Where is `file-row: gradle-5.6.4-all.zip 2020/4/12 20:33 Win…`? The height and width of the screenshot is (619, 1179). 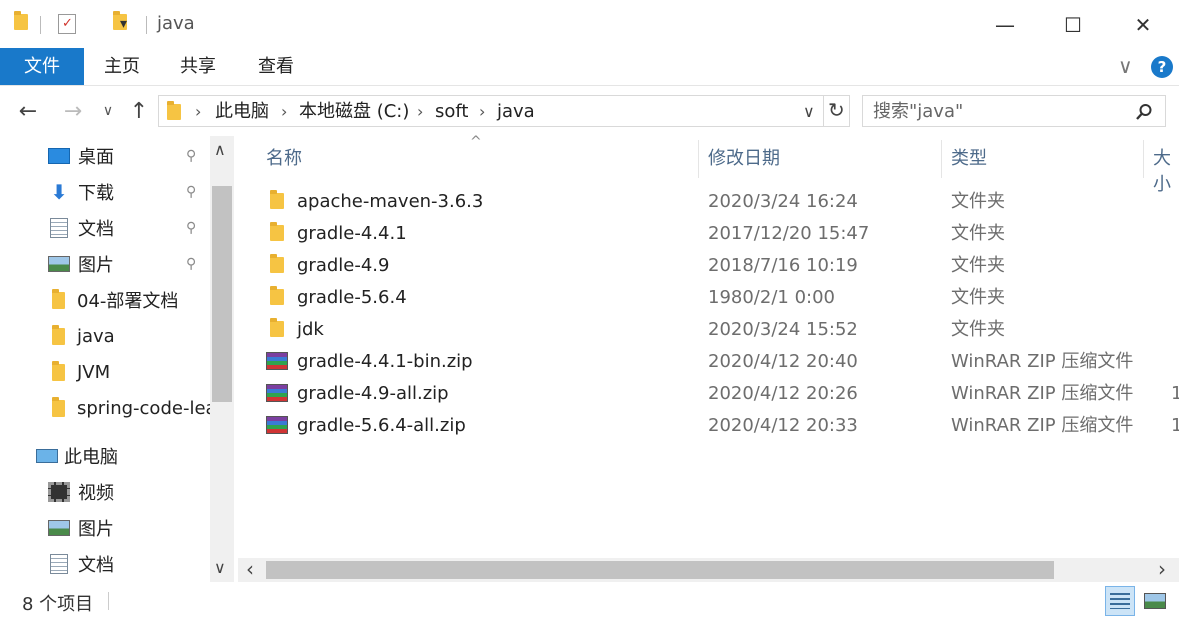
file-row: gradle-5.6.4-all.zip 2020/4/12 20:33 Win… is located at coordinates (722, 426).